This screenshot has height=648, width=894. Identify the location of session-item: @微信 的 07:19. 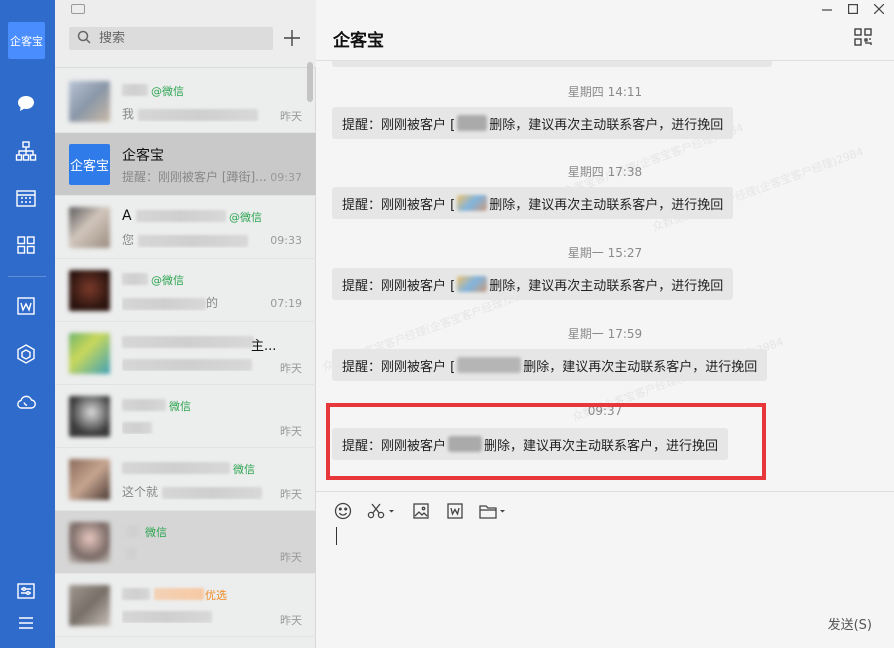
(185, 290).